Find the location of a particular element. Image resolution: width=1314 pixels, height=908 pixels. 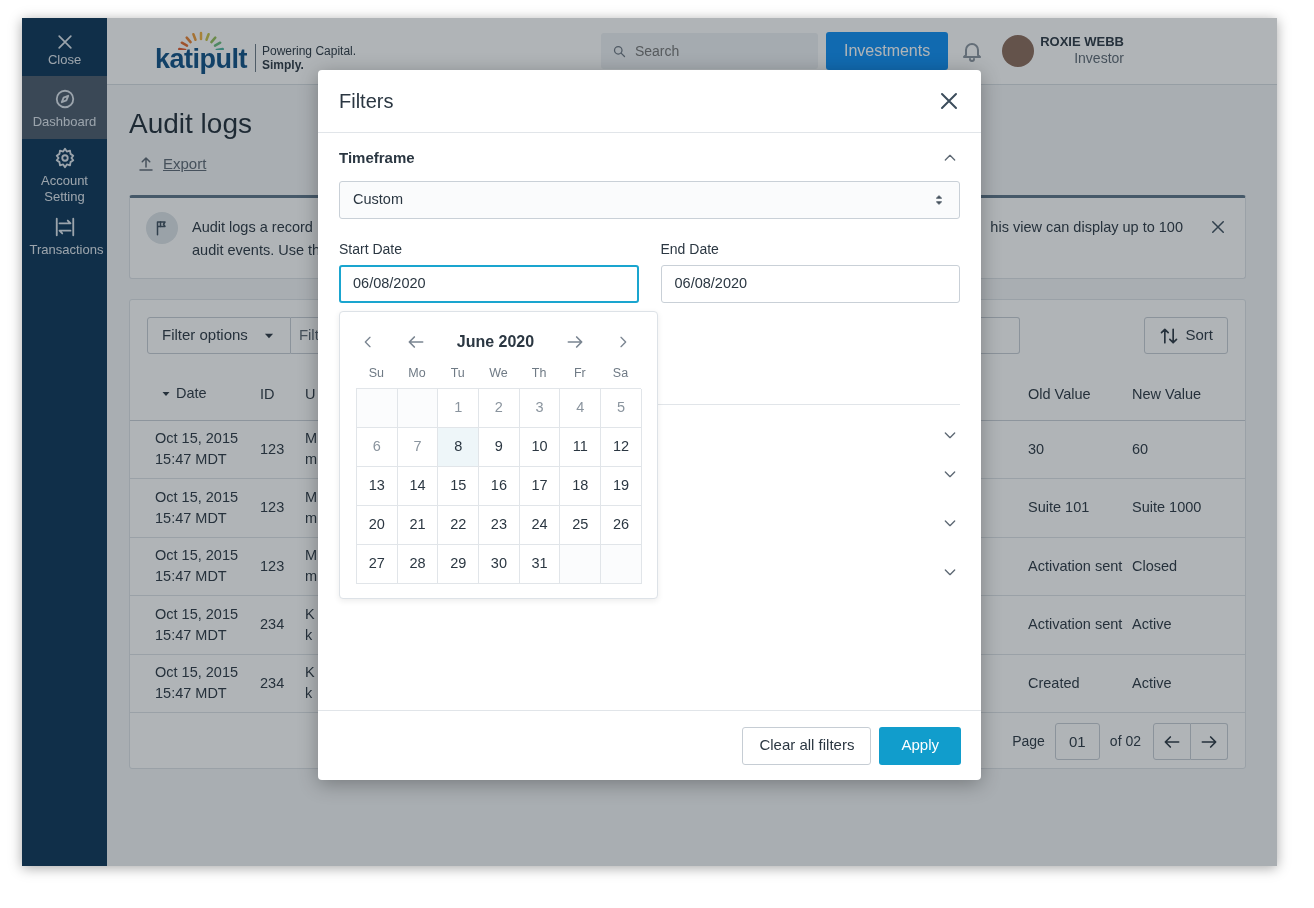

calendar-month: June 2020 is located at coordinates (495, 342).